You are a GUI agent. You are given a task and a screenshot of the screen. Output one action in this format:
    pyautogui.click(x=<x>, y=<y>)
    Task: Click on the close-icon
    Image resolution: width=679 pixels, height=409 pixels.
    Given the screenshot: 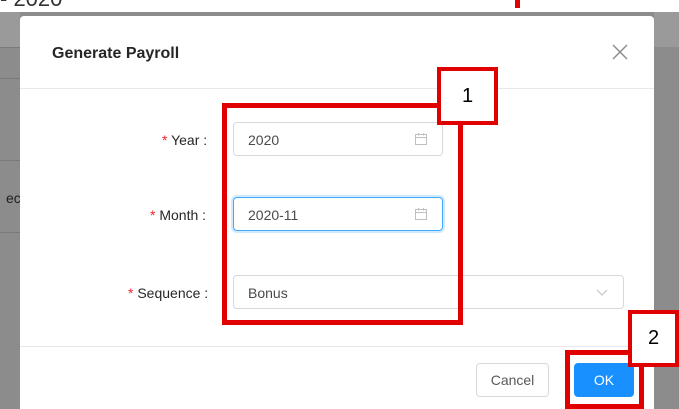 What is the action you would take?
    pyautogui.click(x=620, y=52)
    